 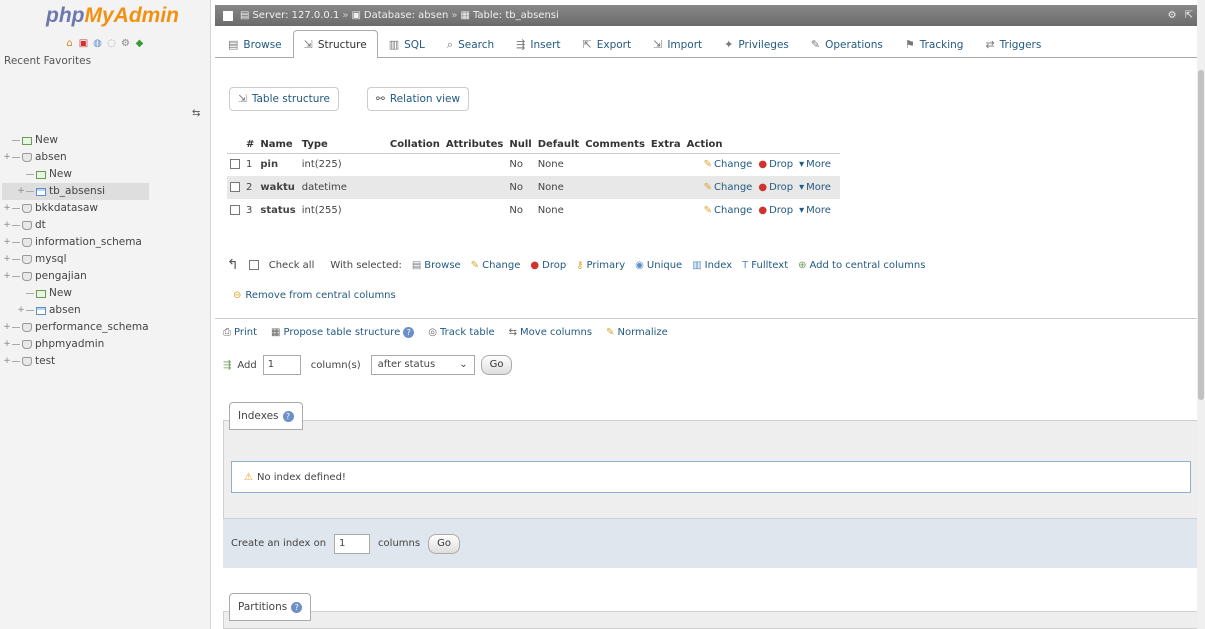 What do you see at coordinates (314, 295) in the screenshot?
I see `bulk-remove-central-button: ⊖ Remove from central columns` at bounding box center [314, 295].